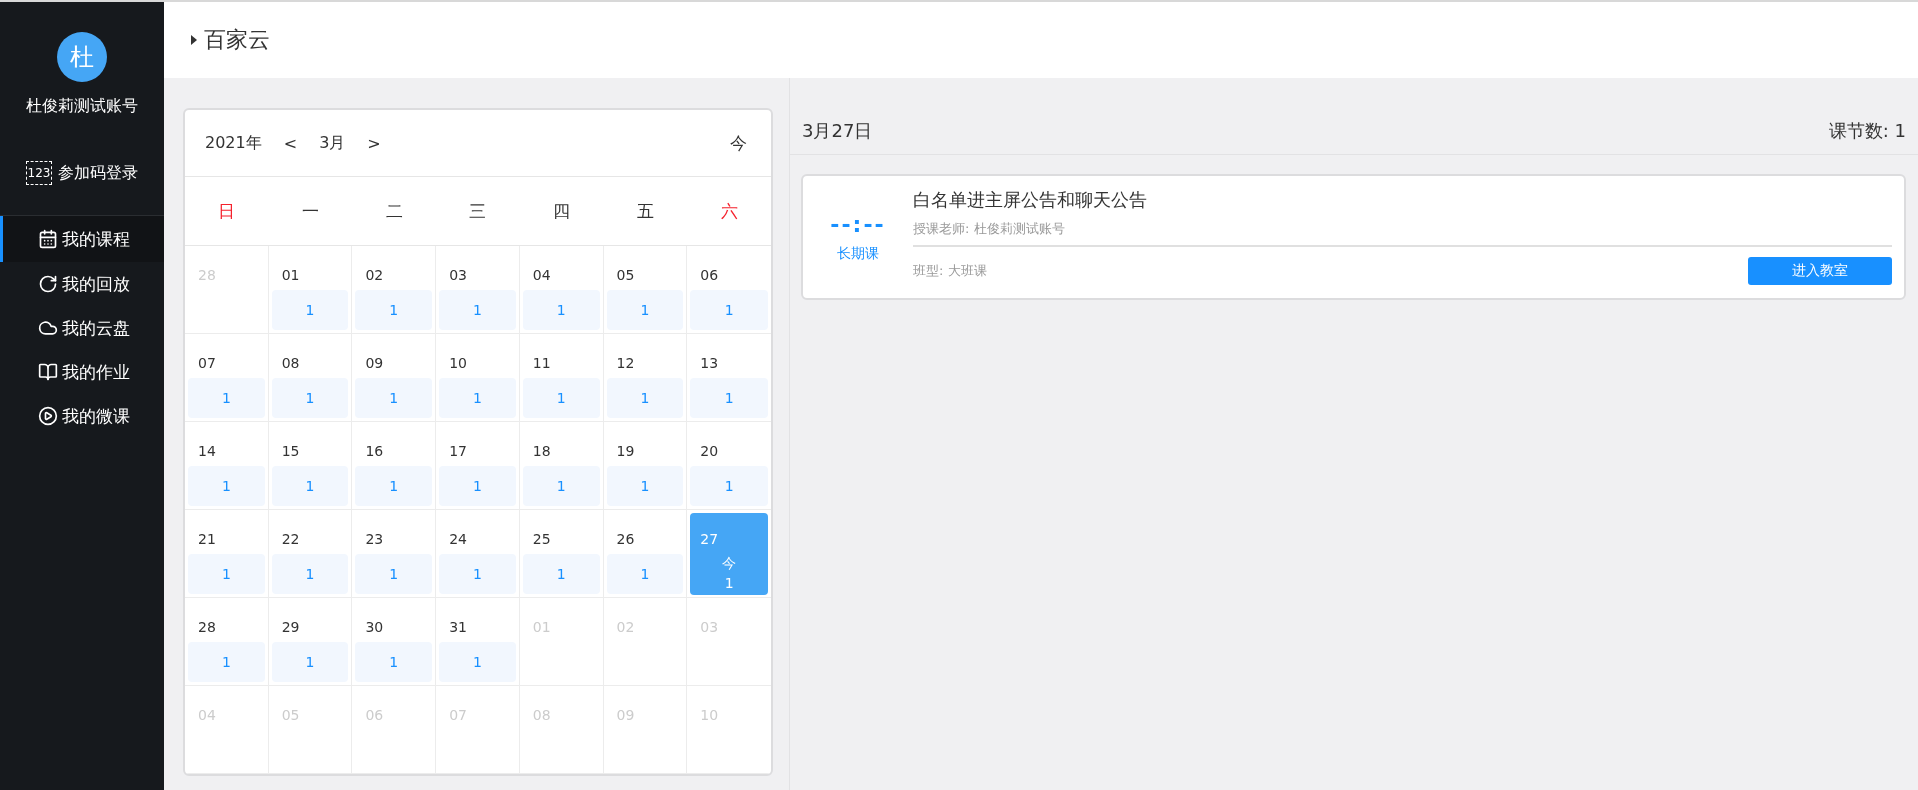 The width and height of the screenshot is (1918, 790). Describe the element at coordinates (645, 553) in the screenshot. I see `calendar-day: 26 1` at that location.